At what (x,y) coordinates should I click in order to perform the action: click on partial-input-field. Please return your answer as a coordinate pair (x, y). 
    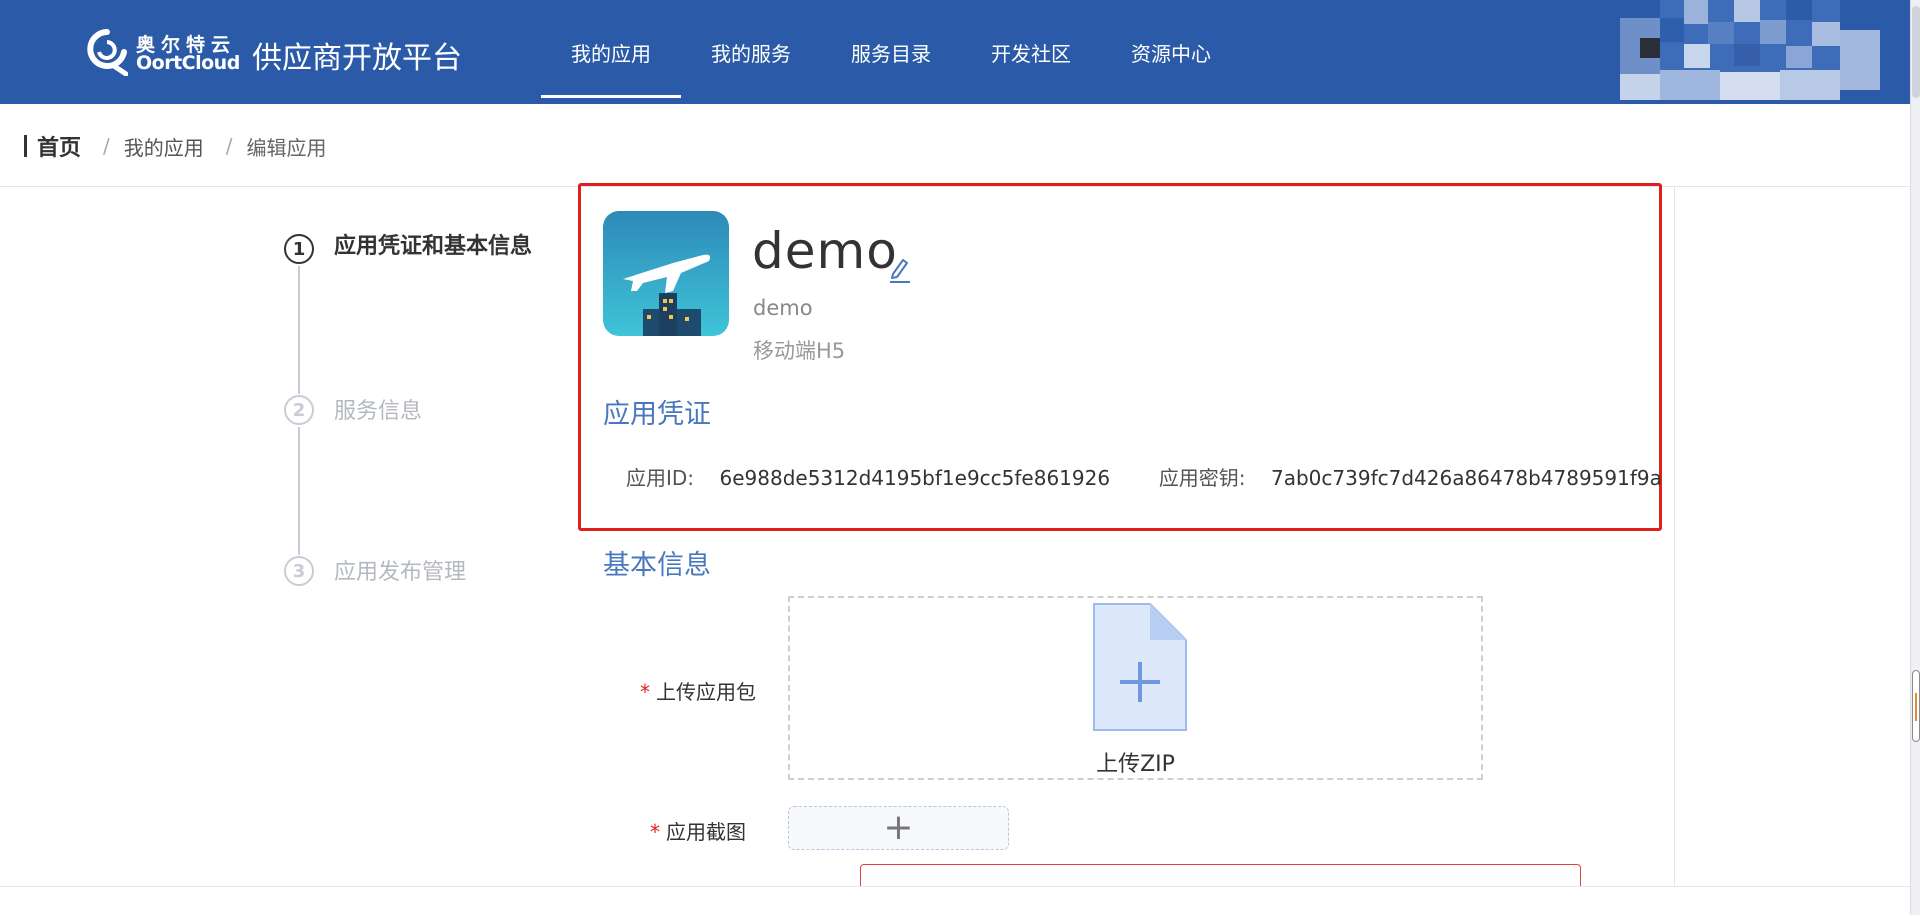
    Looking at the image, I should click on (1220, 876).